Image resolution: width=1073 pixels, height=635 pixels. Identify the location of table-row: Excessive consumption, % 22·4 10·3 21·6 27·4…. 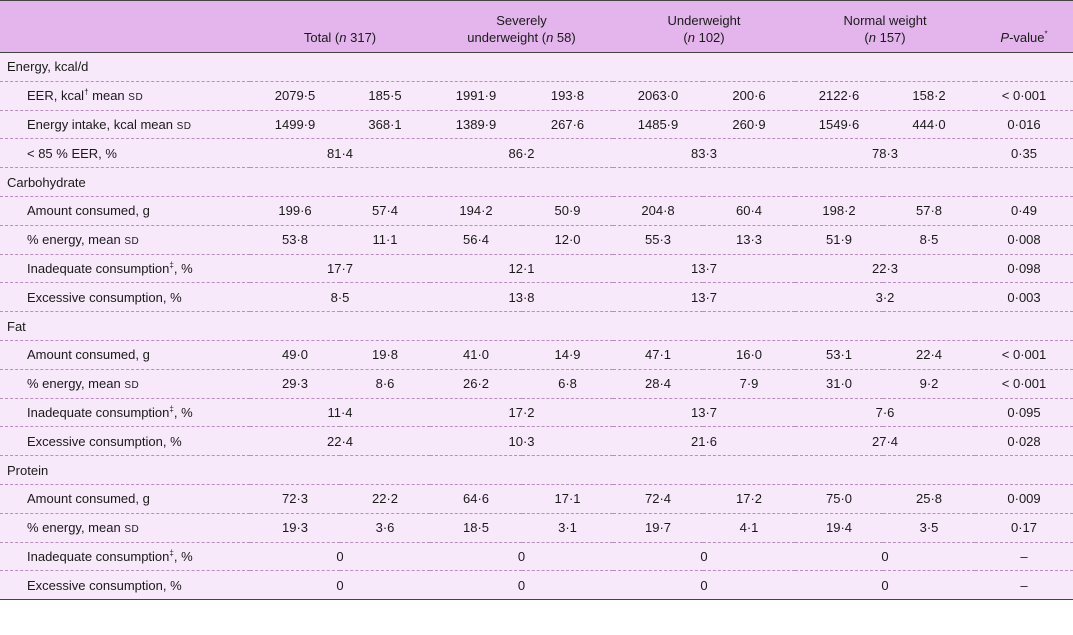
(536, 441).